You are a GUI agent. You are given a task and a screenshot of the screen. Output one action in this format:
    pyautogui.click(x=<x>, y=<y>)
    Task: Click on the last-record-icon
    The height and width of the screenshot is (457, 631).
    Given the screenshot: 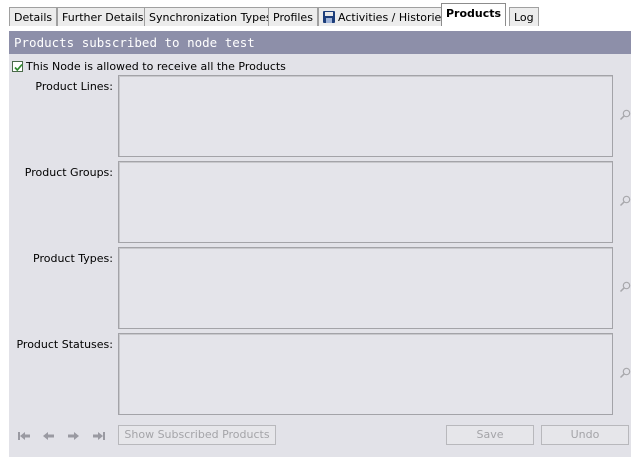 What is the action you would take?
    pyautogui.click(x=99, y=436)
    